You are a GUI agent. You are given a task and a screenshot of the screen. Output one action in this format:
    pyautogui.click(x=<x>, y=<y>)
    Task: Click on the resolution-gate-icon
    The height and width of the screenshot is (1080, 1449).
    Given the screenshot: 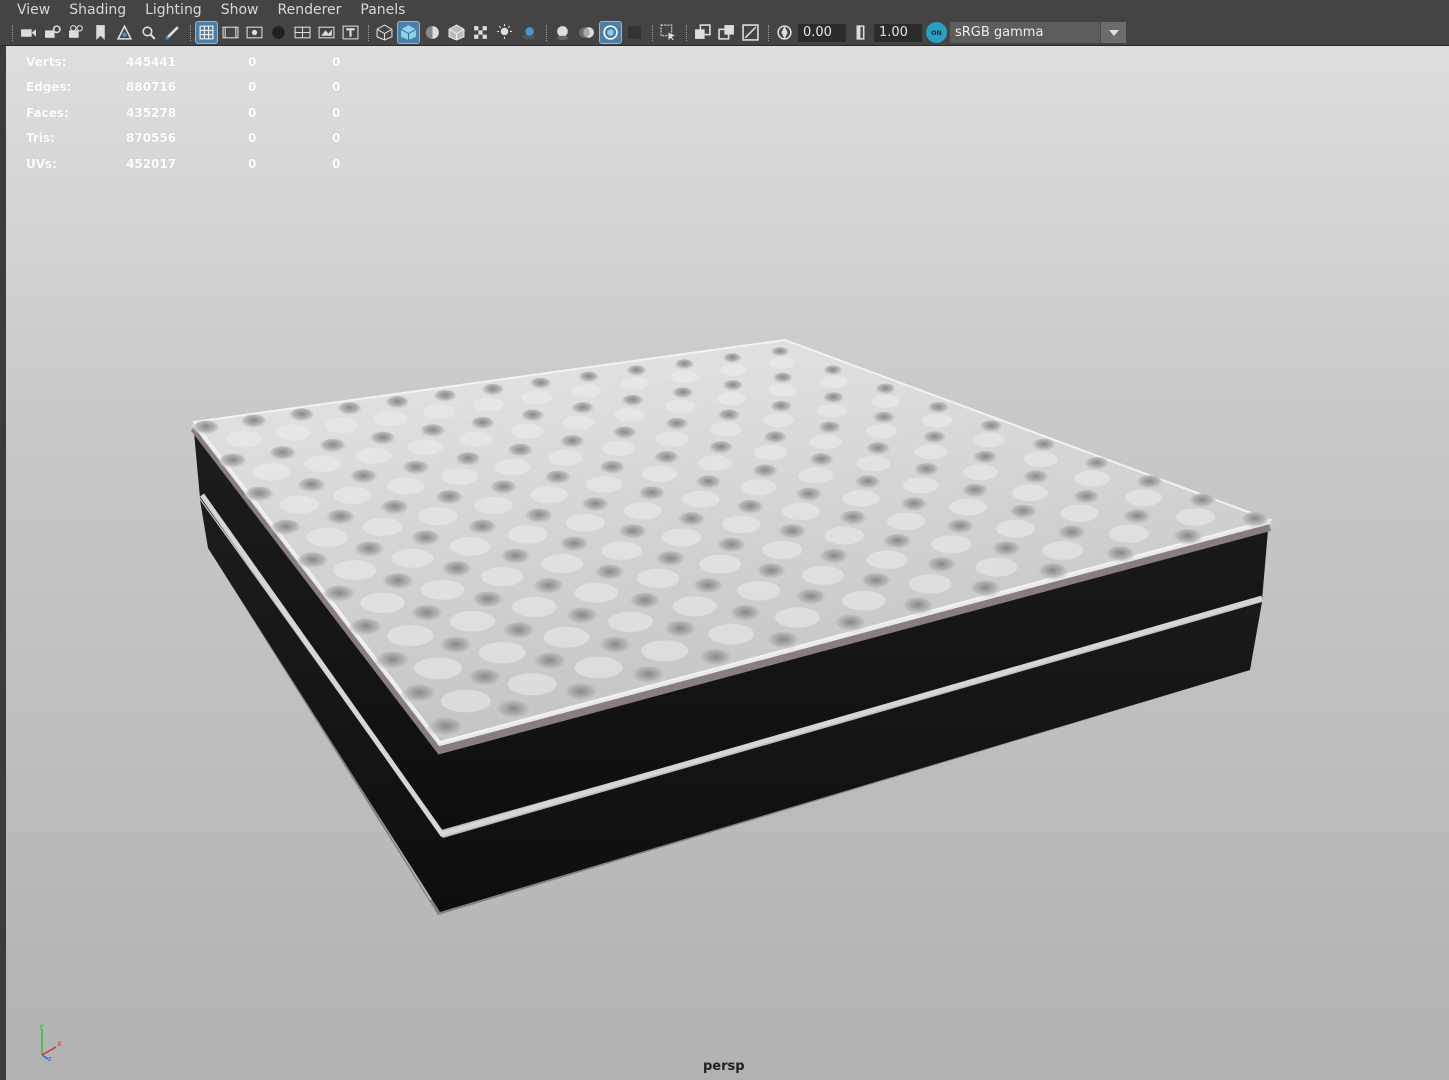 What is the action you would take?
    pyautogui.click(x=254, y=32)
    